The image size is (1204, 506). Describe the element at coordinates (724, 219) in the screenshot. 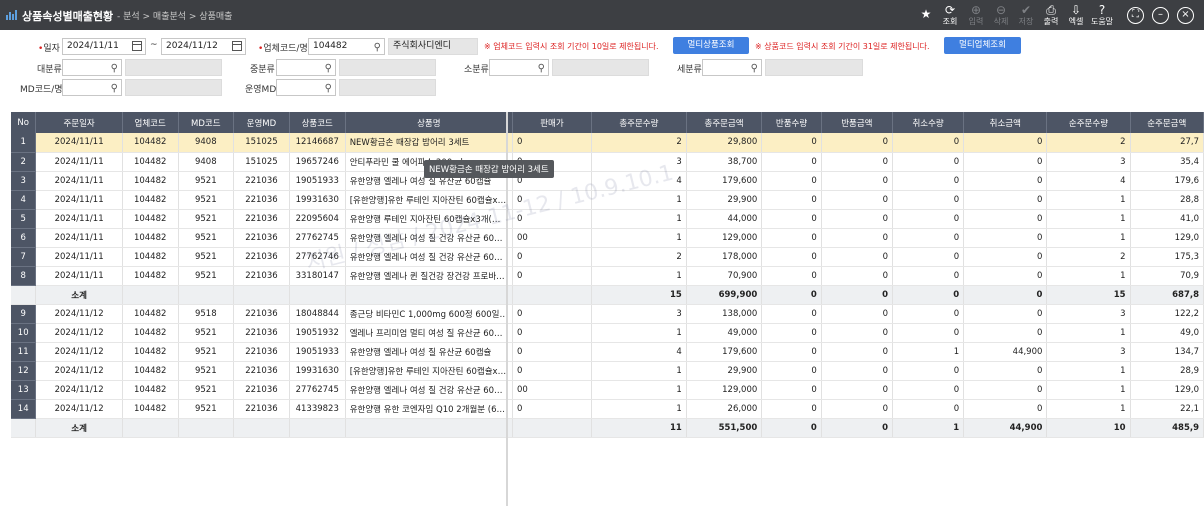

I see `cell-amt: 44,000` at that location.